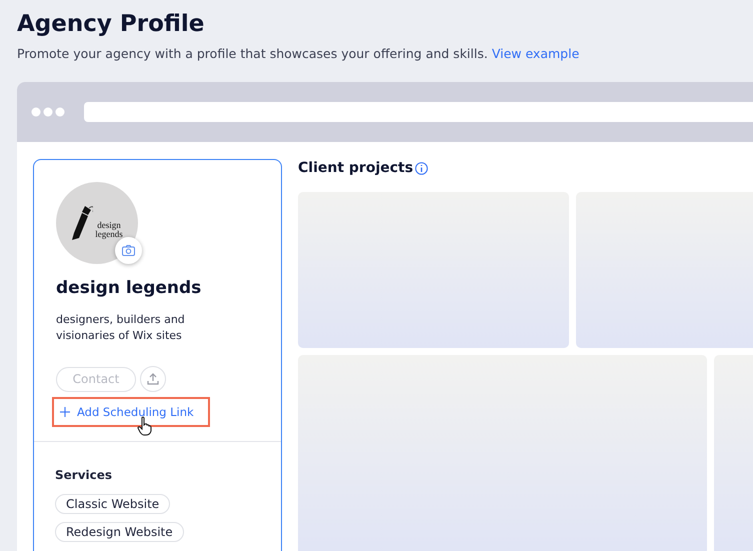 The width and height of the screenshot is (753, 551). Describe the element at coordinates (112, 504) in the screenshot. I see `service-tag: Classic Website` at that location.